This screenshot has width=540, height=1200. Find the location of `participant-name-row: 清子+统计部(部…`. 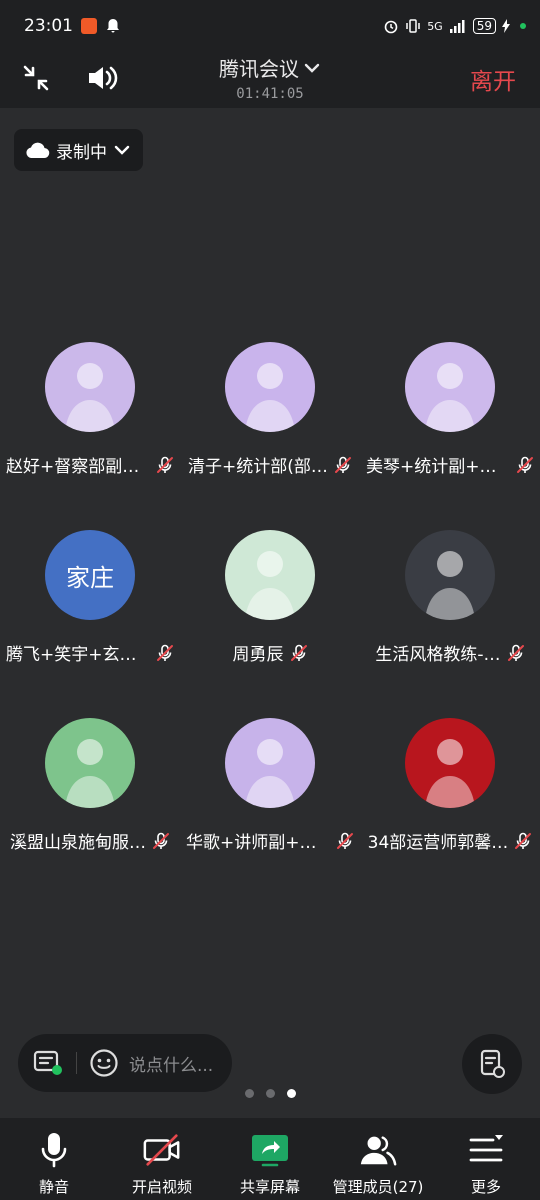

participant-name-row: 清子+统计部(部… is located at coordinates (270, 464).